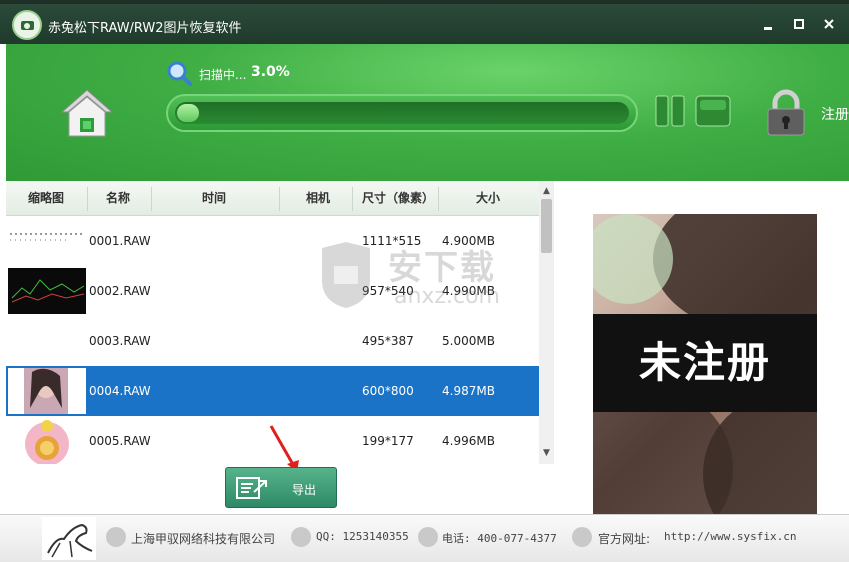  I want to click on table-row: 0002.RAW 957*540 4.990MB, so click(272, 291).